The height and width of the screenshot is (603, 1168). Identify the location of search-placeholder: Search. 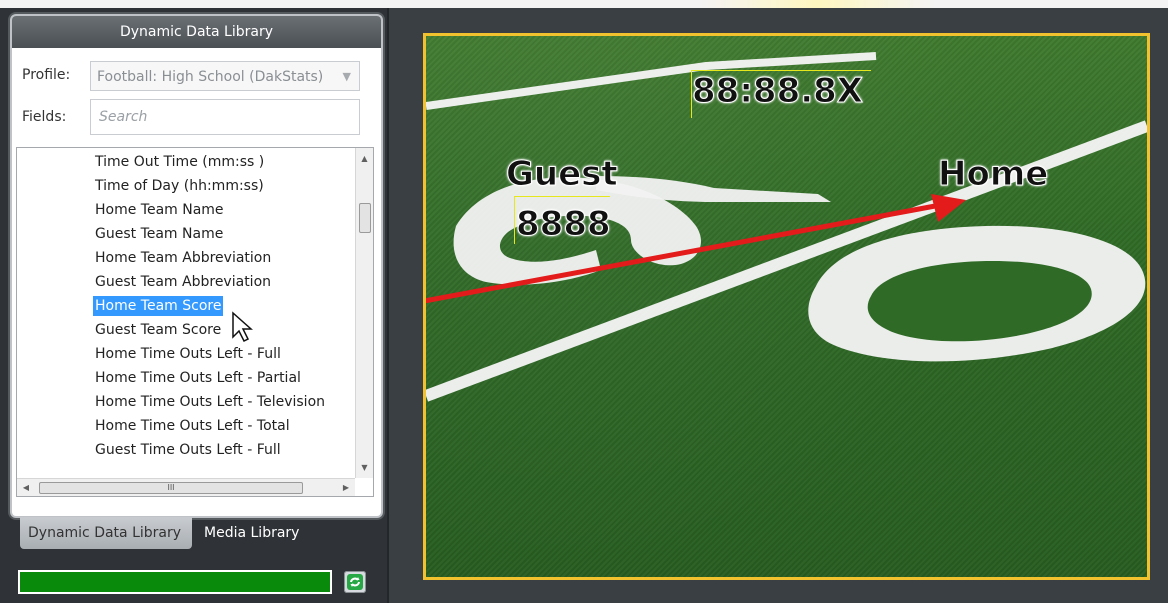
(123, 117).